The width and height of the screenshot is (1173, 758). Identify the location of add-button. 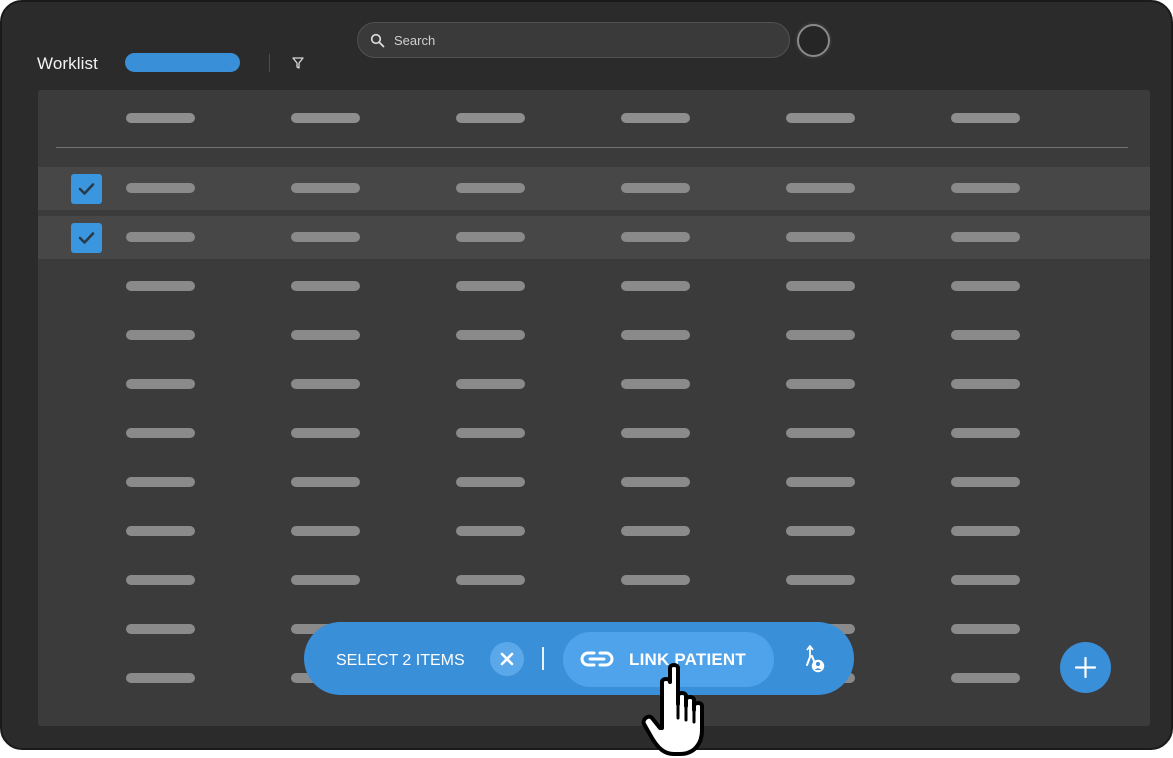
(1085, 667).